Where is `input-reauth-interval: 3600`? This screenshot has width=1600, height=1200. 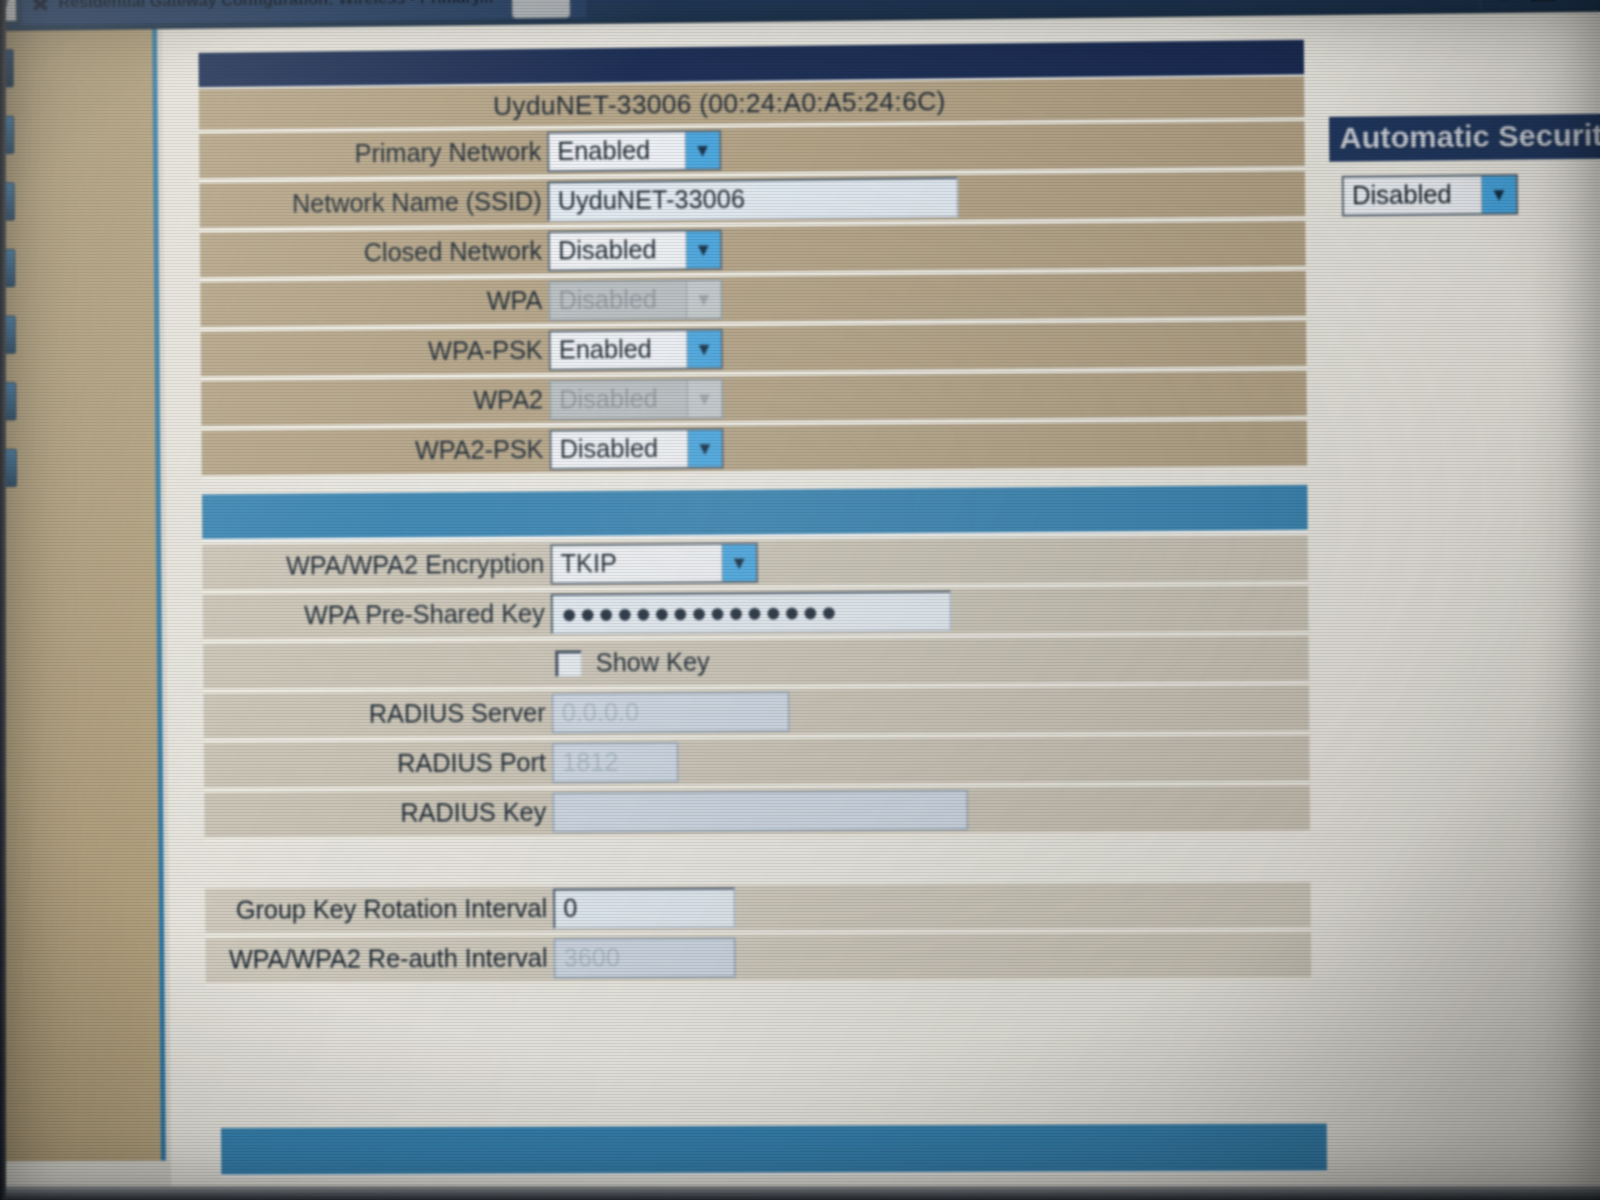
input-reauth-interval: 3600 is located at coordinates (644, 958).